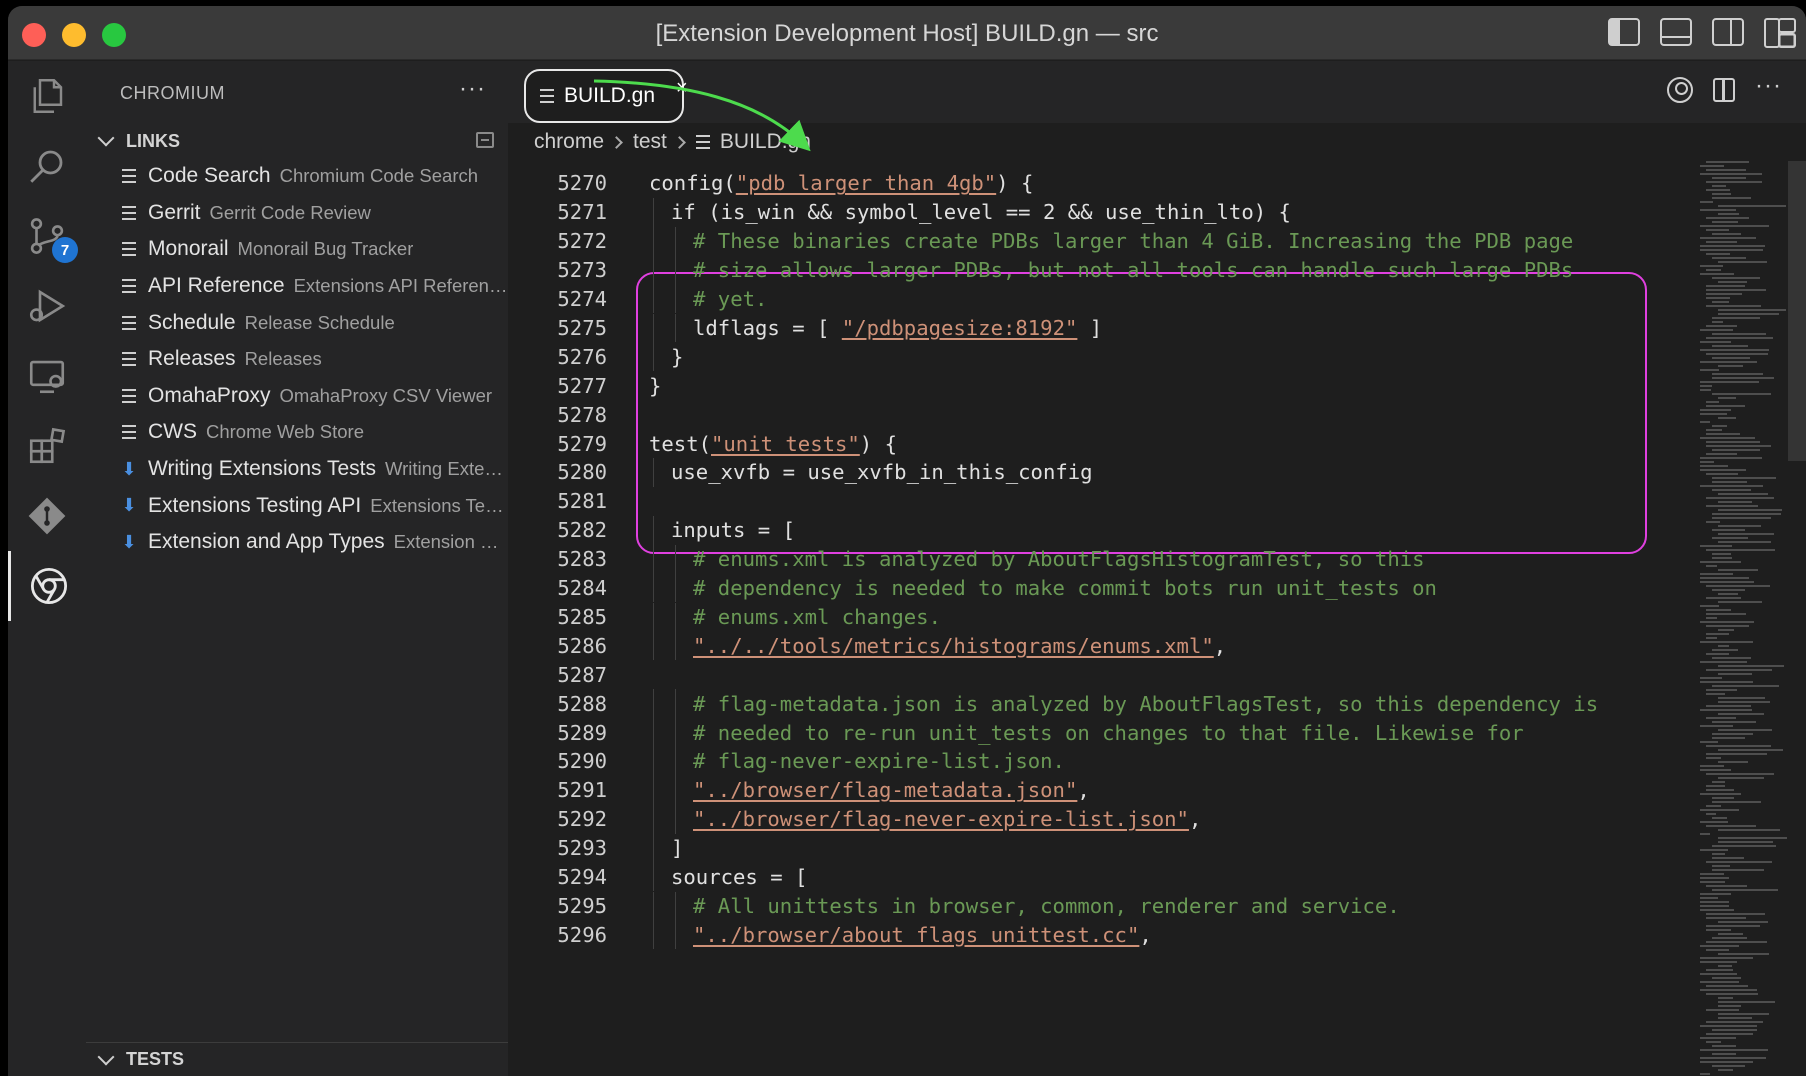 This screenshot has width=1806, height=1076. Describe the element at coordinates (290, 212) in the screenshot. I see `link-description: Gerrit Code Review` at that location.